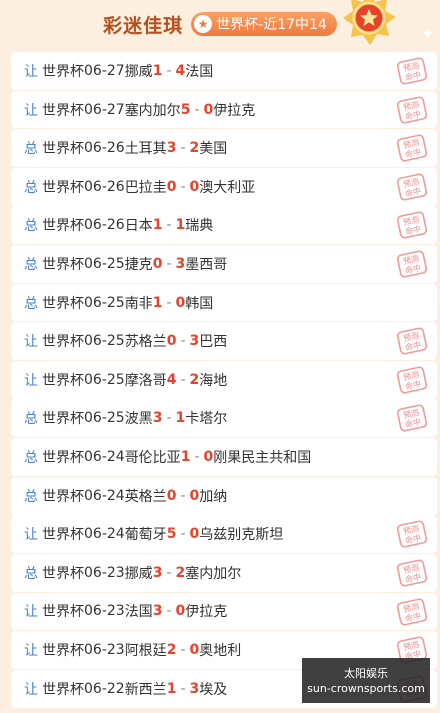 This screenshot has width=440, height=713. What do you see at coordinates (224, 148) in the screenshot?
I see `match-row: 总世界杯 06-26 土耳其 3-2 美国 预测 命中` at bounding box center [224, 148].